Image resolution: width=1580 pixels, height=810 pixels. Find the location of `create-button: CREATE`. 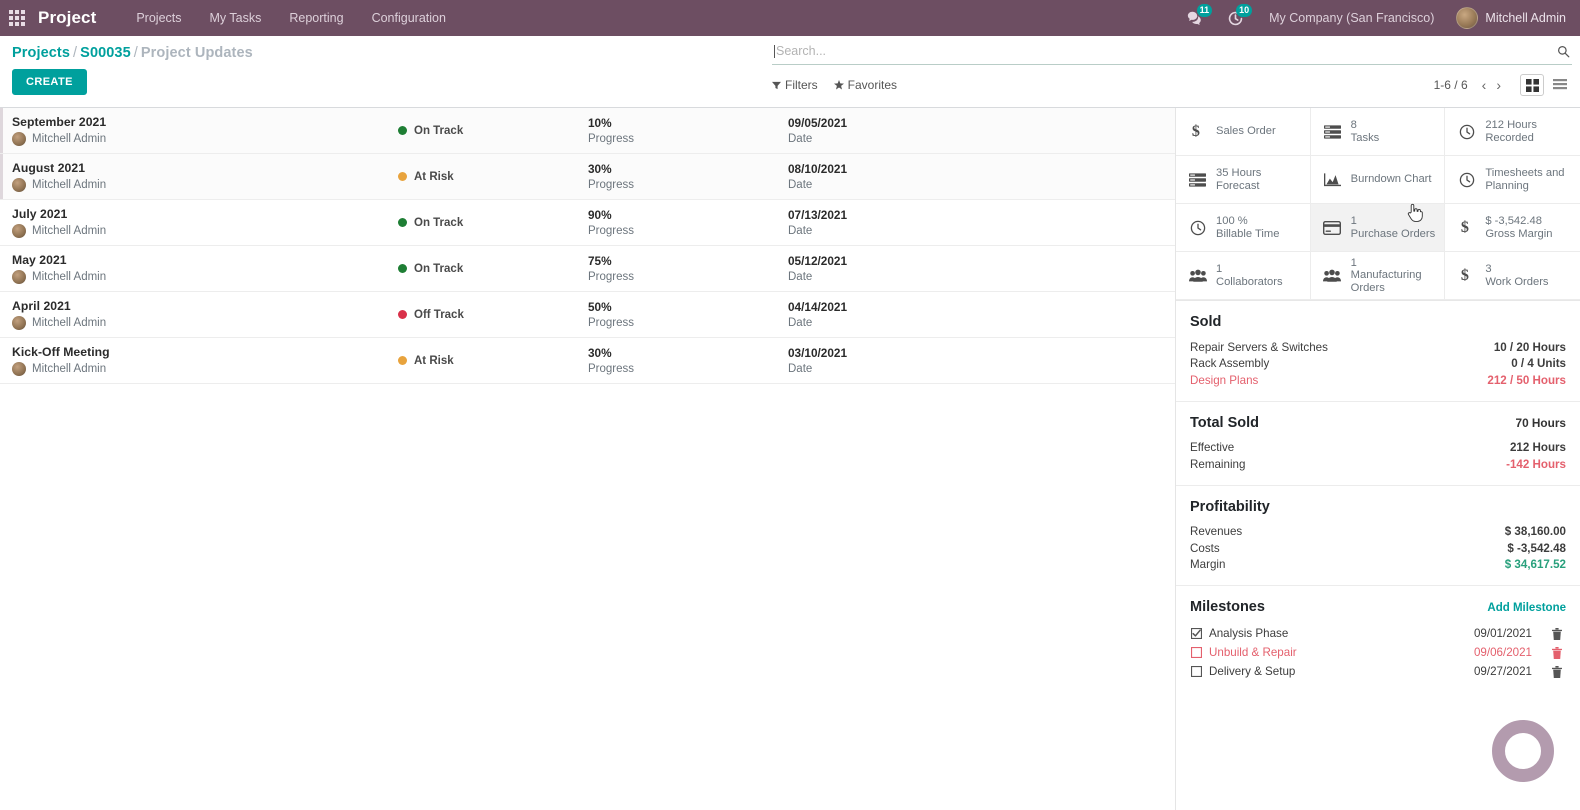

create-button: CREATE is located at coordinates (49, 82).